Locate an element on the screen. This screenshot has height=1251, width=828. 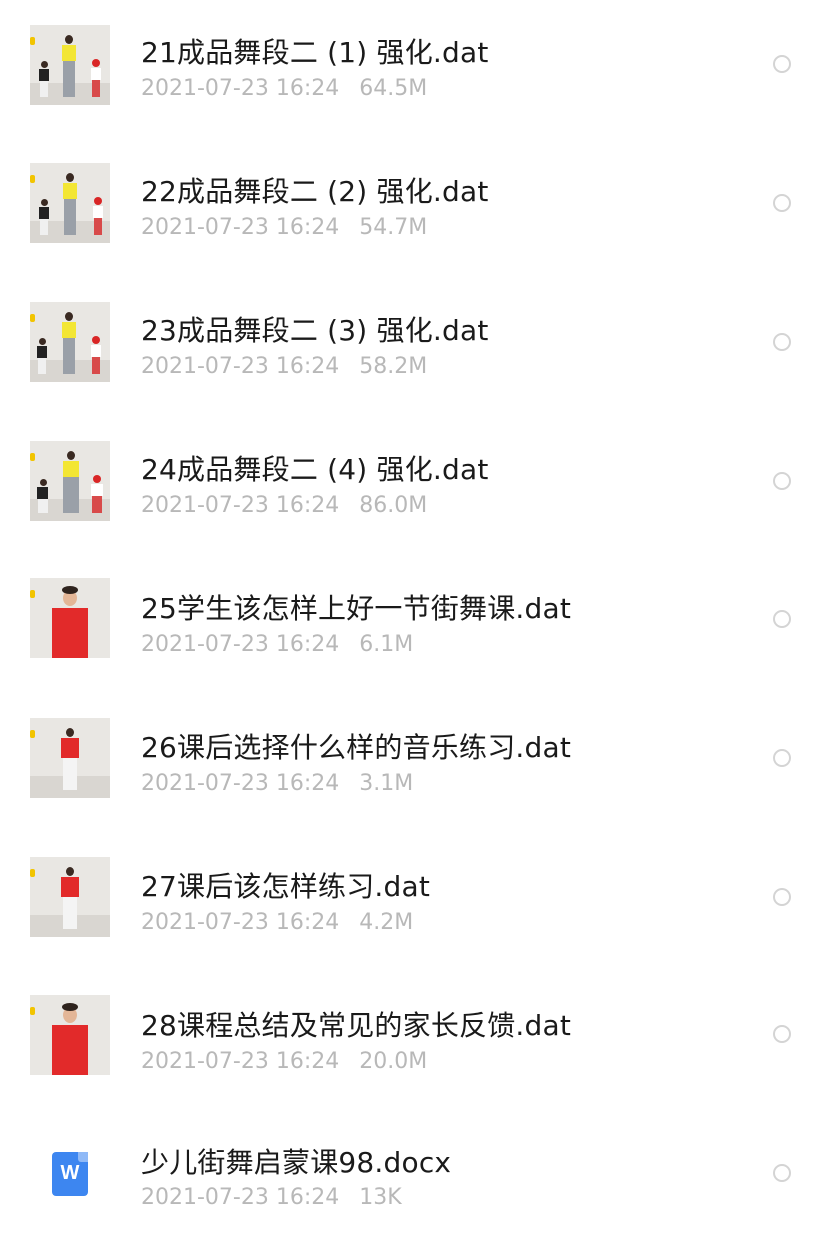
file-size: 4.2M is located at coordinates (386, 922).